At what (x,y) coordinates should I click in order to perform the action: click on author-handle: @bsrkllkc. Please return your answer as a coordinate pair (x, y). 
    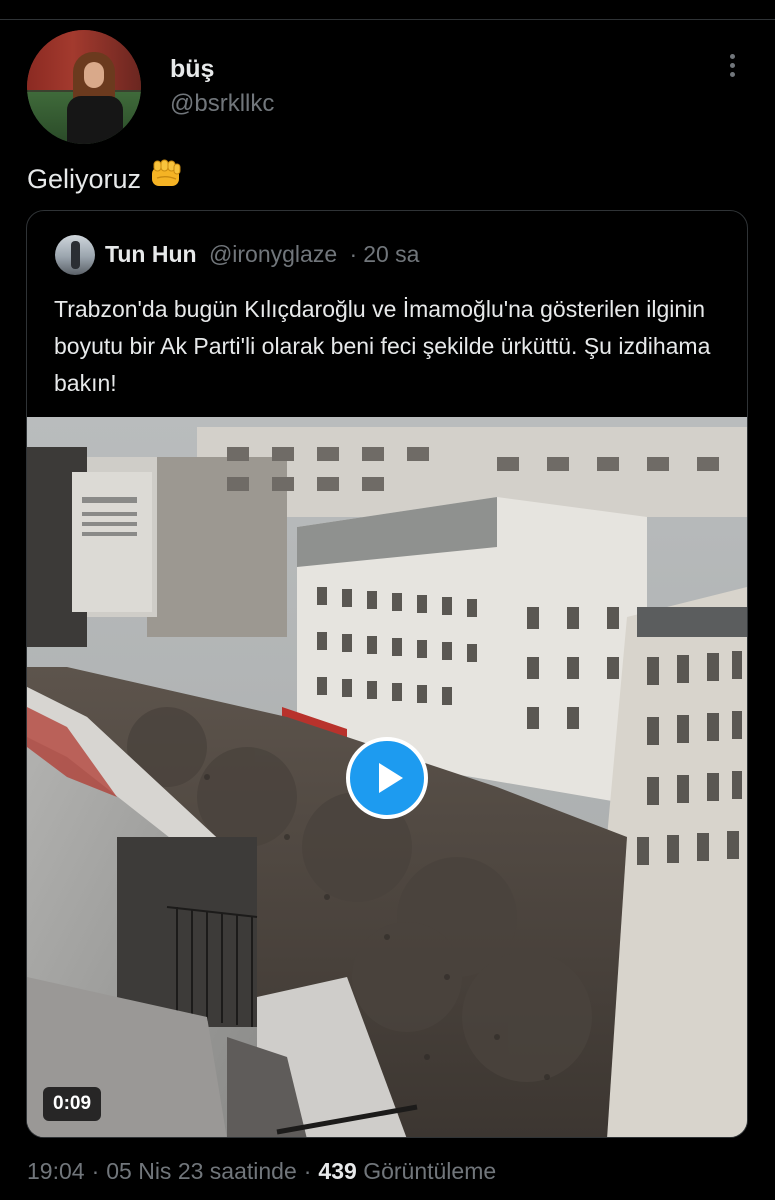
    Looking at the image, I should click on (222, 104).